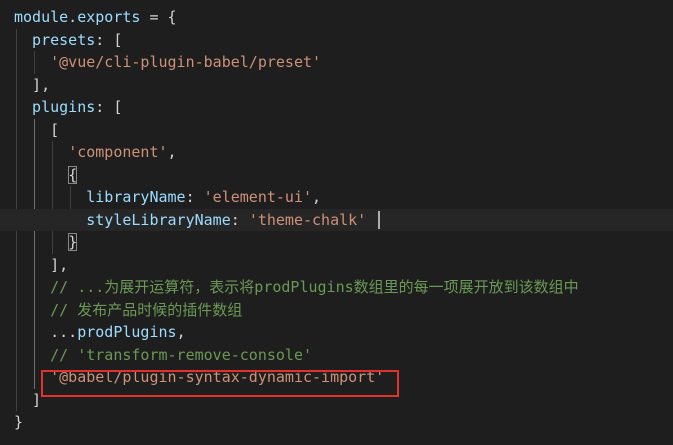 This screenshot has height=445, width=673. I want to click on code-line-content: '@vue/cli-plugin-babel/preset', so click(167, 62).